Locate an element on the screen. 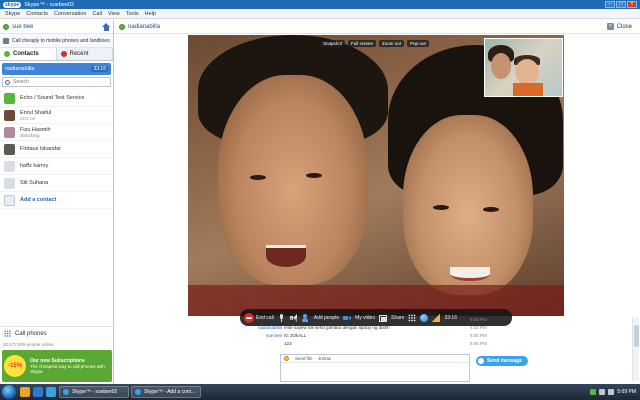 Image resolution: width=640 pixels, height=400 pixels. chat-sender: nadianabilla is located at coordinates (269, 327).